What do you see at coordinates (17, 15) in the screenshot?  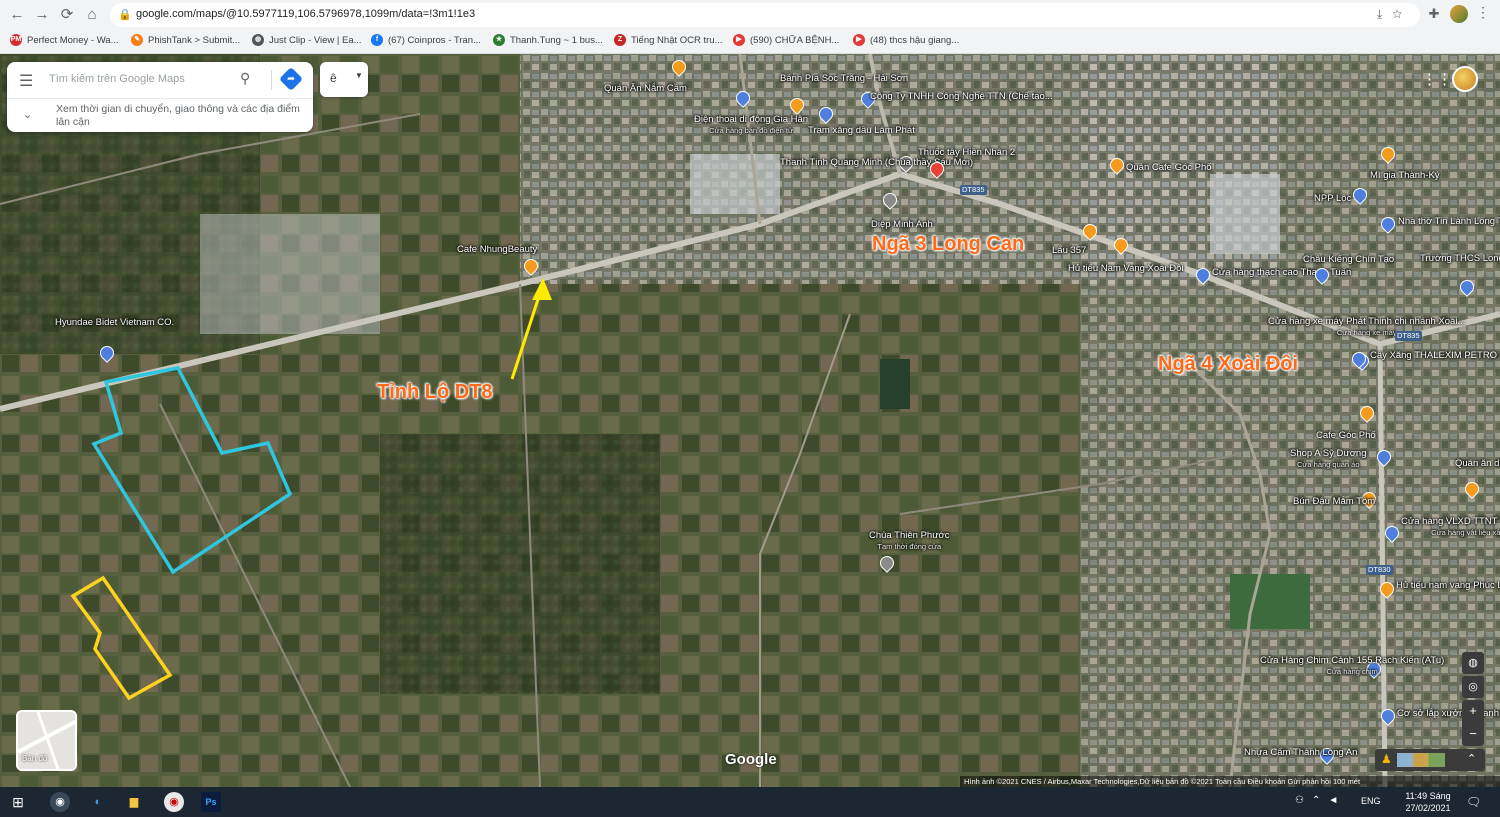 I see `back-icon: ←` at bounding box center [17, 15].